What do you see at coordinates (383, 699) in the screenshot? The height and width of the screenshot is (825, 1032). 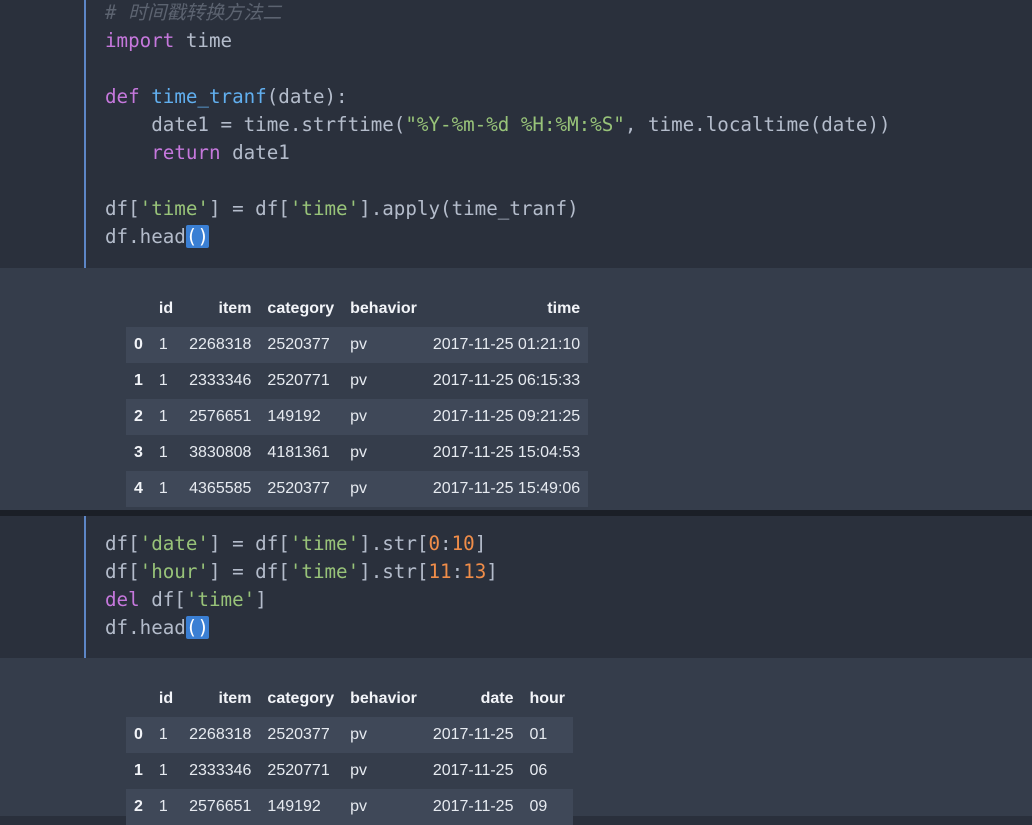 I see `column-header: behavior` at bounding box center [383, 699].